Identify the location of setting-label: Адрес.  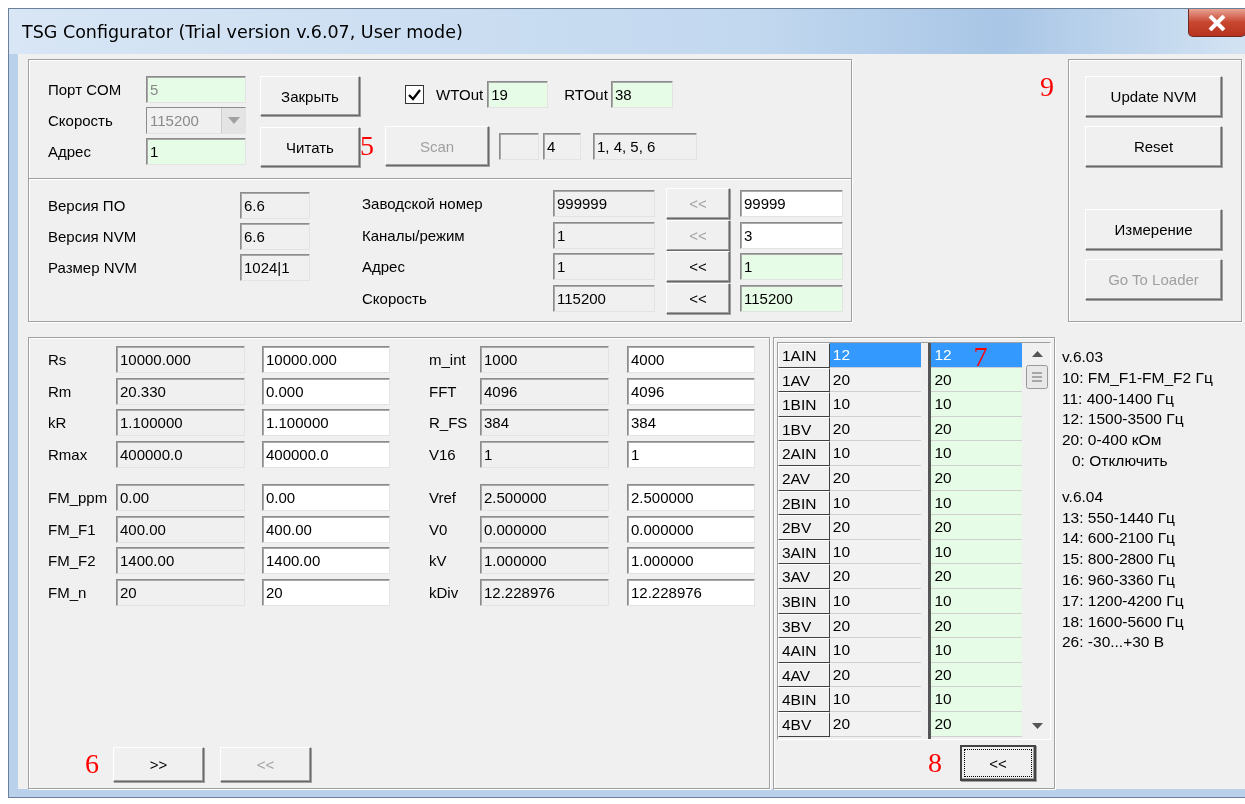
(384, 267).